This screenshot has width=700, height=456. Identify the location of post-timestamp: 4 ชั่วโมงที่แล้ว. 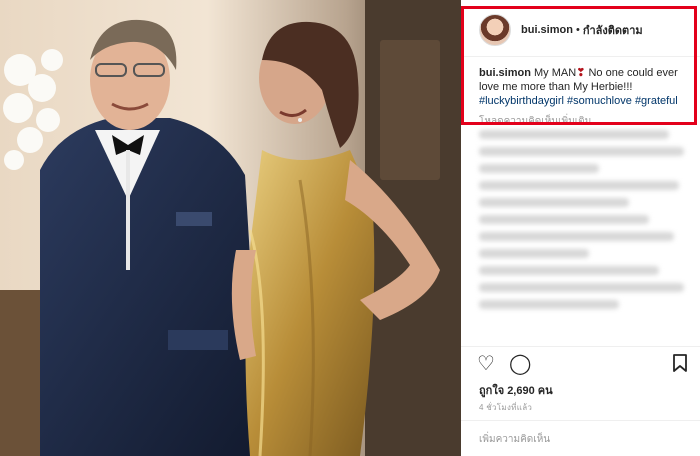
(505, 407).